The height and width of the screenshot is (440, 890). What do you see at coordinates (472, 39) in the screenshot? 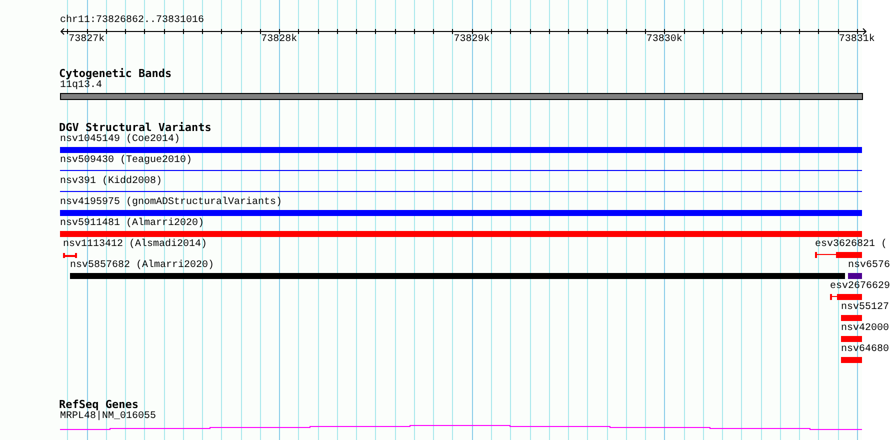
I see `tick-label: 73829k` at bounding box center [472, 39].